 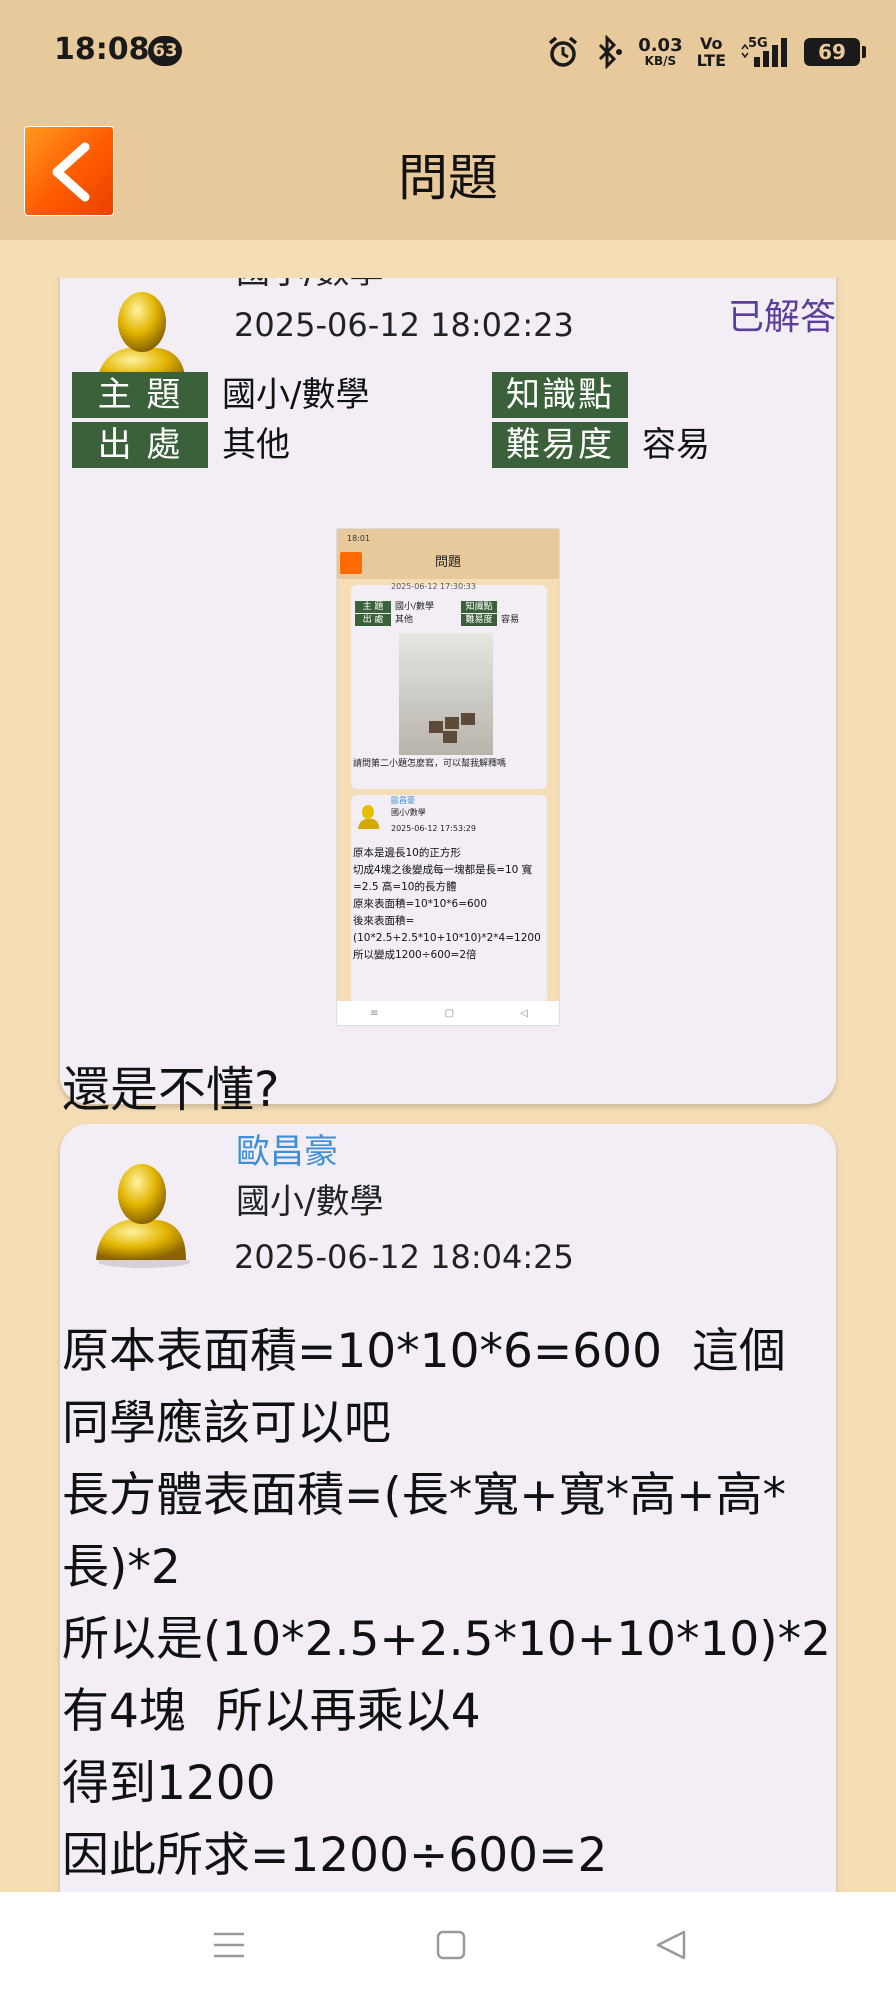 I want to click on answerer-name: 歐昌豪, so click(x=287, y=1148).